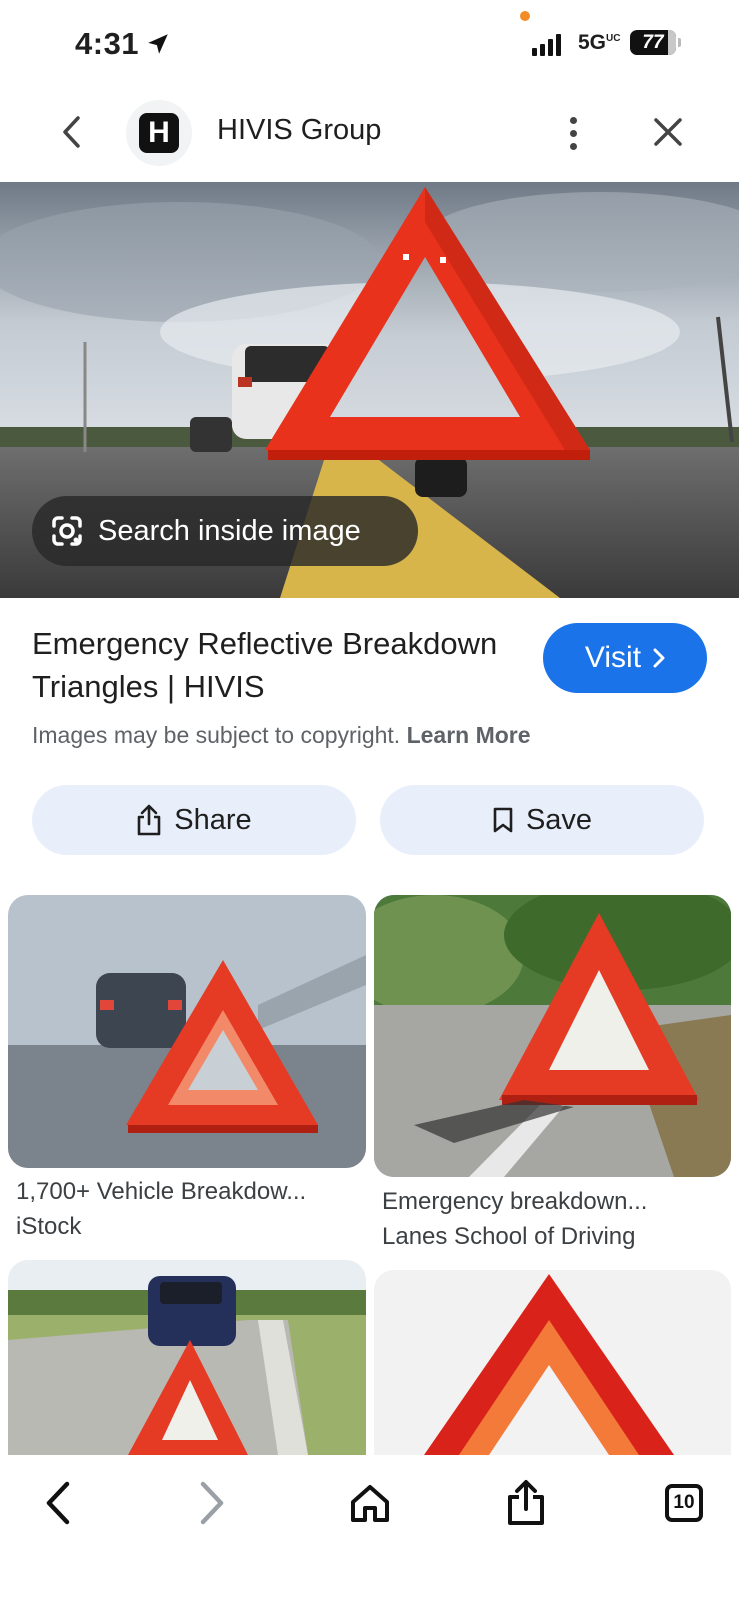 The image size is (739, 1600). What do you see at coordinates (525, 16) in the screenshot?
I see `privacy-indicator-dot` at bounding box center [525, 16].